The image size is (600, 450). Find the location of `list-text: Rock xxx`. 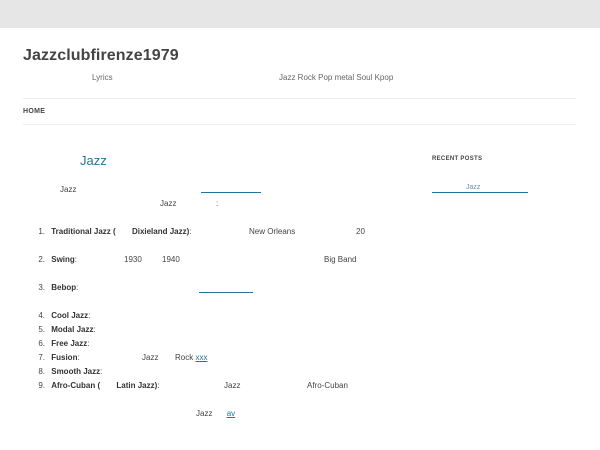

list-text: Rock xxx is located at coordinates (191, 357).